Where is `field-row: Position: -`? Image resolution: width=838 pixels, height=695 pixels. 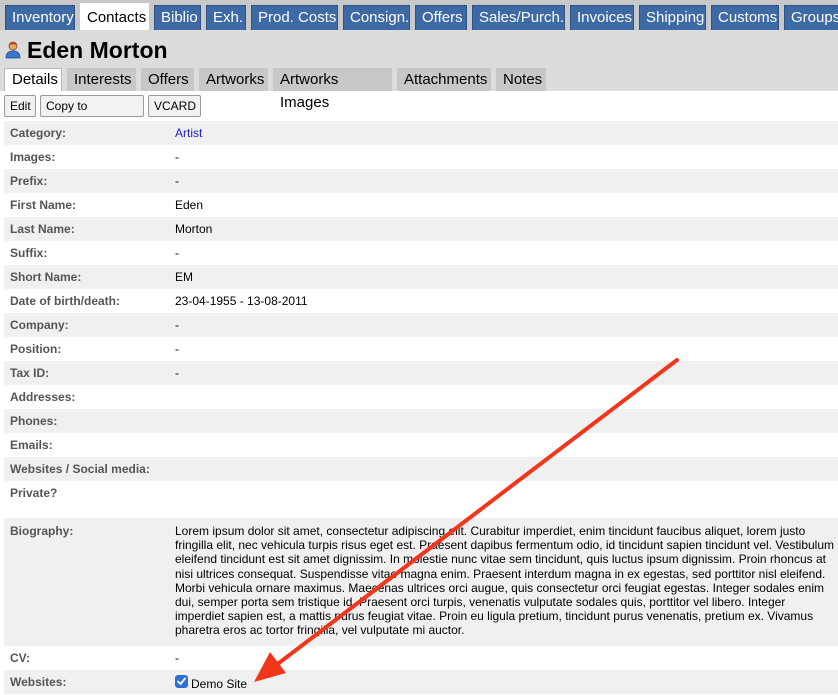
field-row: Position: - is located at coordinates (421, 349).